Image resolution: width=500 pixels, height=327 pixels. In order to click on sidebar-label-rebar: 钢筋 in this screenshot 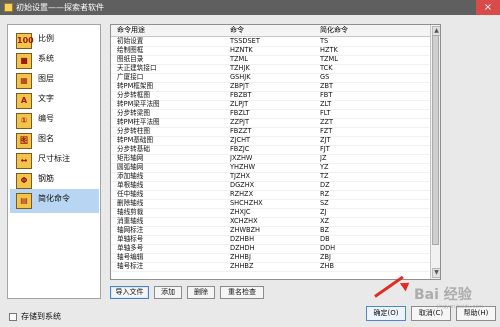, I will do `click(46, 178)`.